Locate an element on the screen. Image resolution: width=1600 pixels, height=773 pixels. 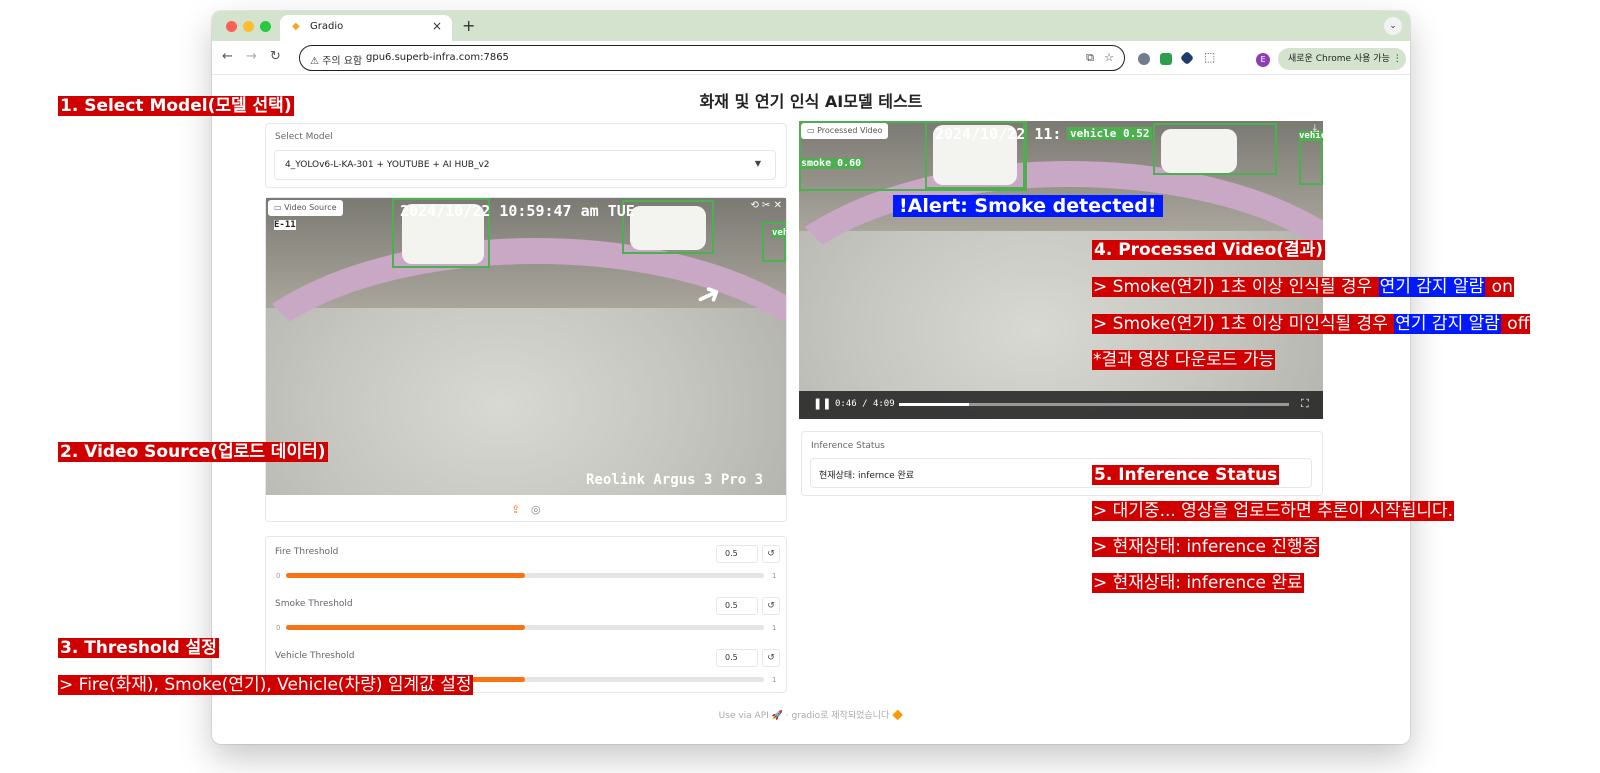
video-controls: ❚❚ 0:46 / 4:09 ⛶ is located at coordinates (1061, 405).